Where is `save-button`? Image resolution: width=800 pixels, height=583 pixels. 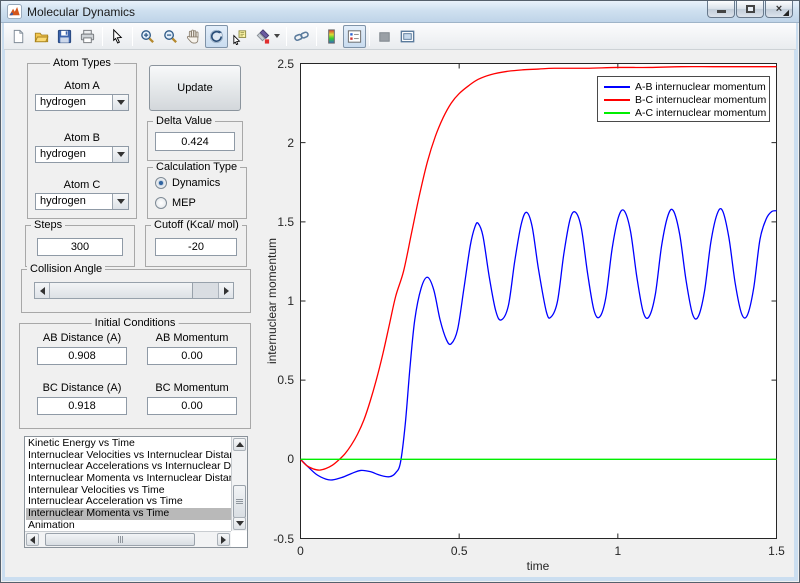 save-button is located at coordinates (64, 36).